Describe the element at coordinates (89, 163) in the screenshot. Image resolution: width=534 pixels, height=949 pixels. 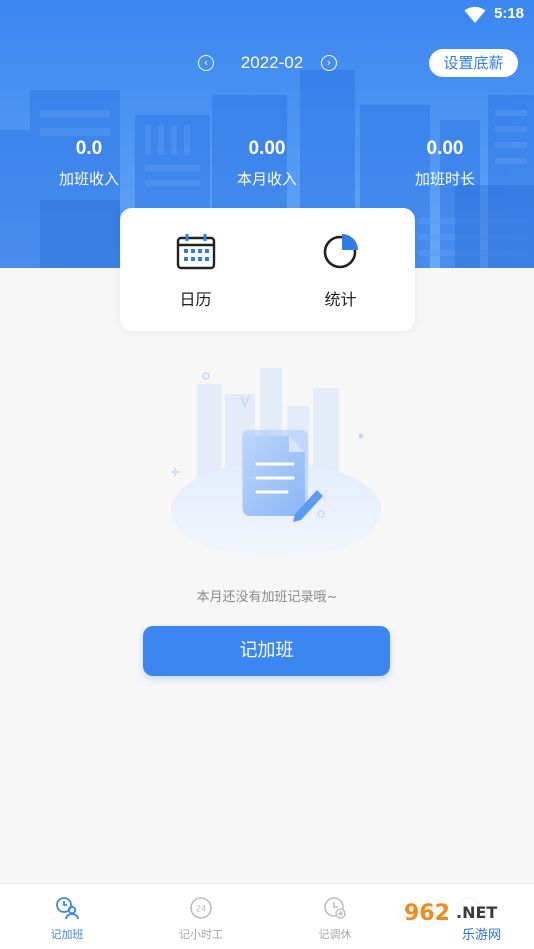
I see `stat-overtime-income: 0.0 加班收入` at that location.